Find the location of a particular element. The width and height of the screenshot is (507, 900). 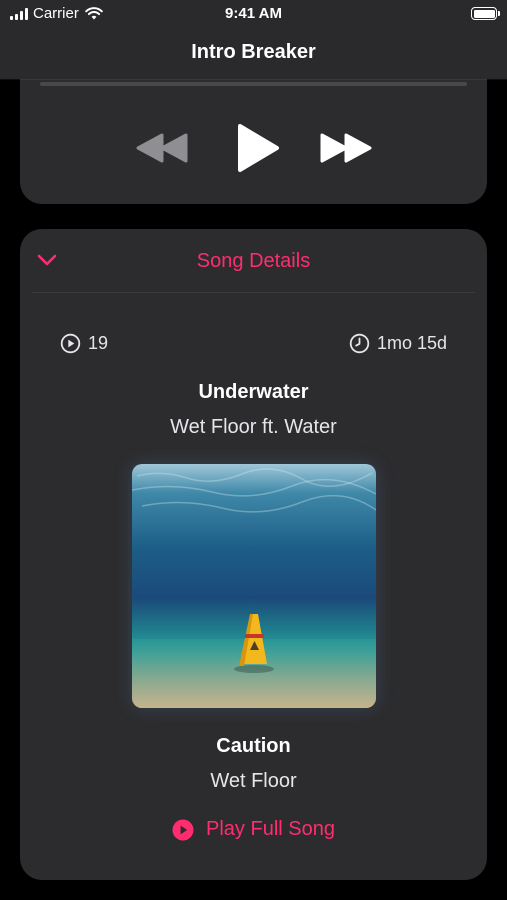

play-full-song-button: Play Full Song is located at coordinates (253, 829).